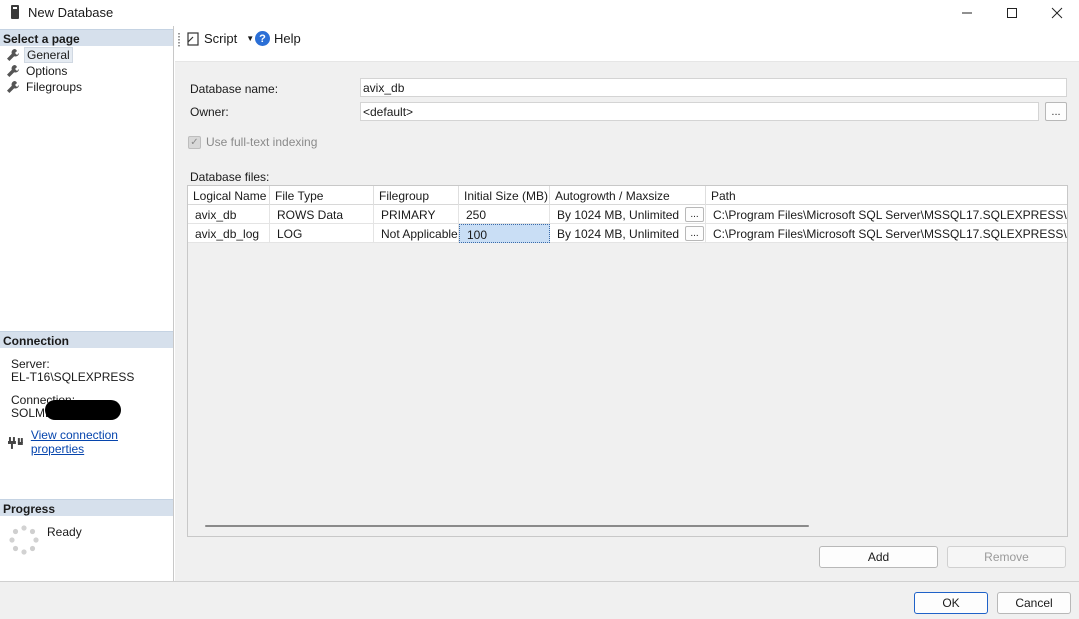  Describe the element at coordinates (322, 214) in the screenshot. I see `cell-file-type: ROWS Data` at that location.